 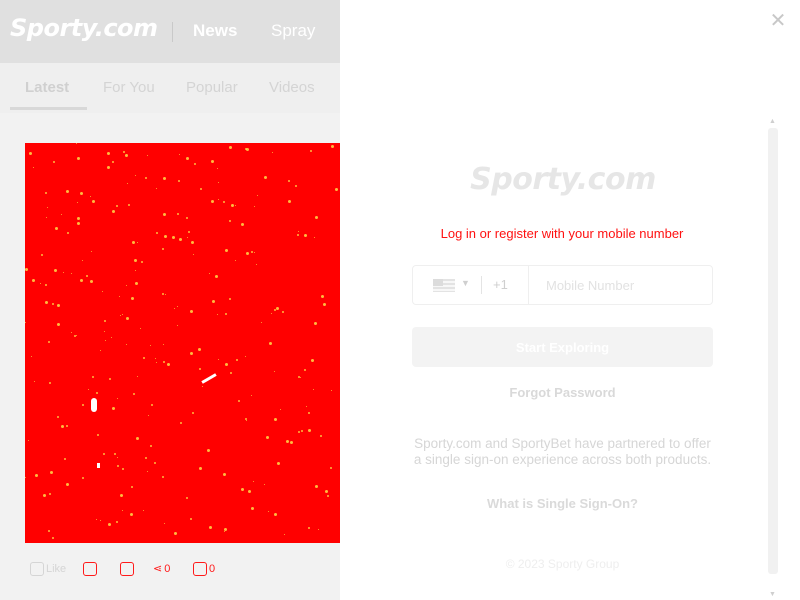 What do you see at coordinates (562, 392) in the screenshot?
I see `forgot-password-link: Forgot Password` at bounding box center [562, 392].